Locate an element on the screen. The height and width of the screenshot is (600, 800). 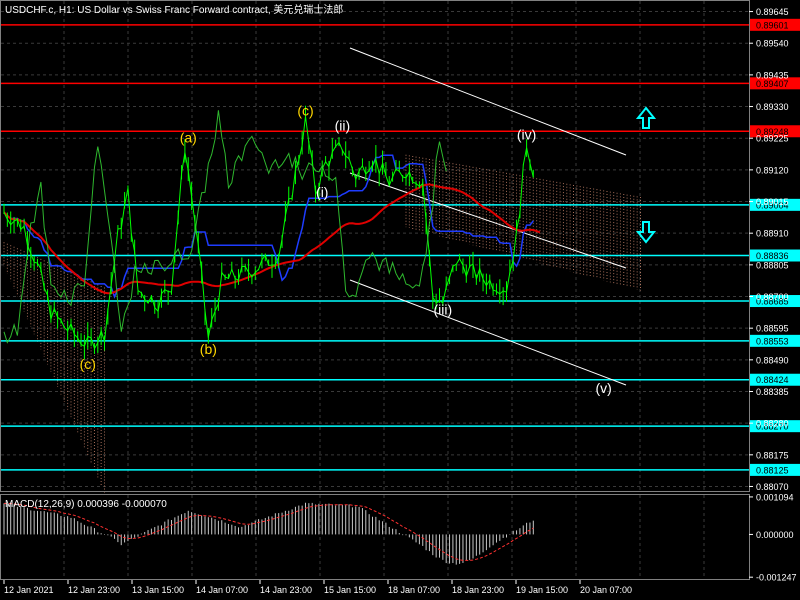
time-tick-label: 19 Jan 15:00 is located at coordinates (542, 590).